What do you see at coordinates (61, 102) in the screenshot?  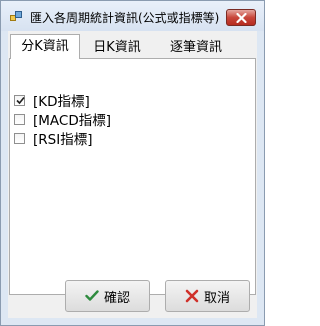 I see `kd-label: [KD指標]` at bounding box center [61, 102].